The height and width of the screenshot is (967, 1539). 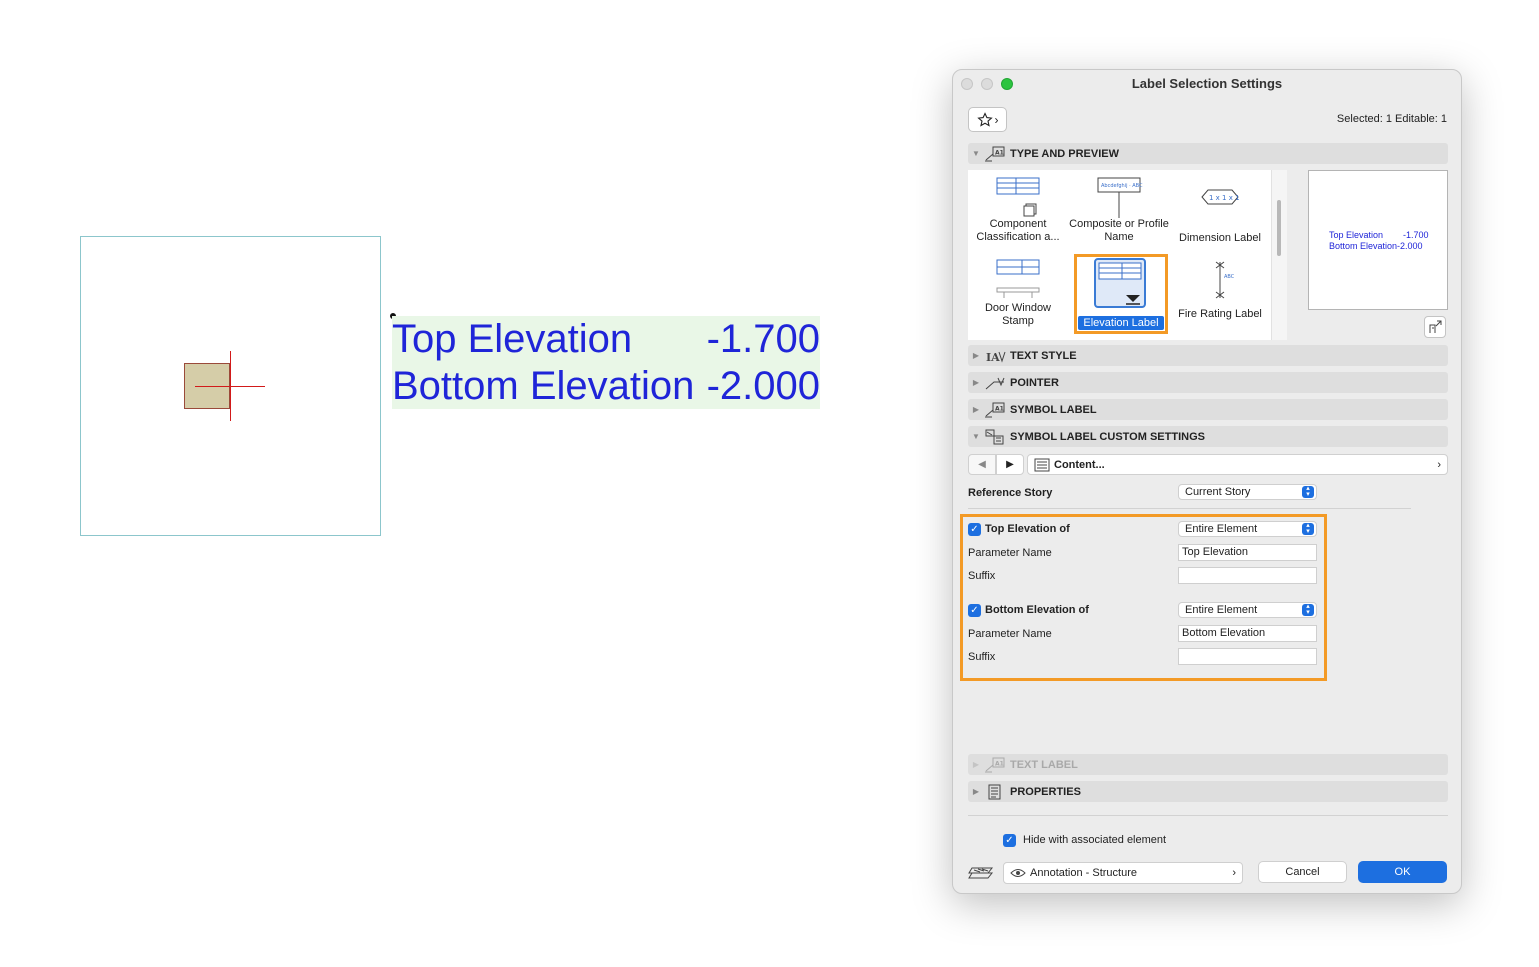 What do you see at coordinates (1247, 610) in the screenshot?
I see `bottom-elevation-scope-select: Entire Element ▴ ▾` at bounding box center [1247, 610].